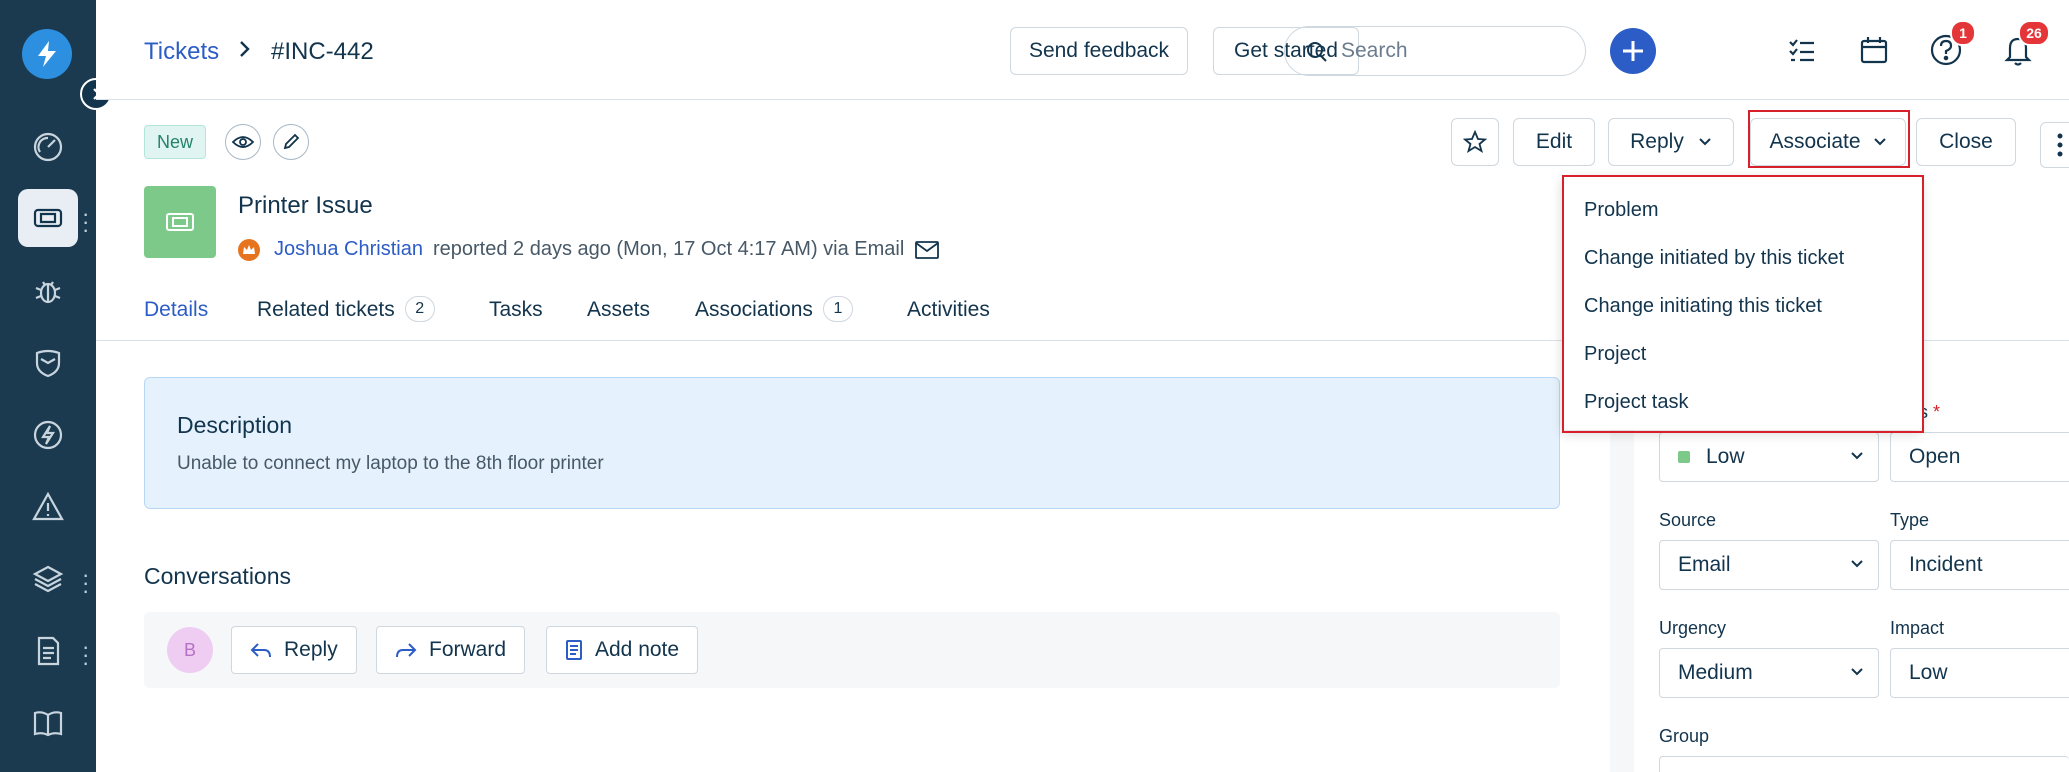 The height and width of the screenshot is (772, 2069). I want to click on bug-icon, so click(48, 291).